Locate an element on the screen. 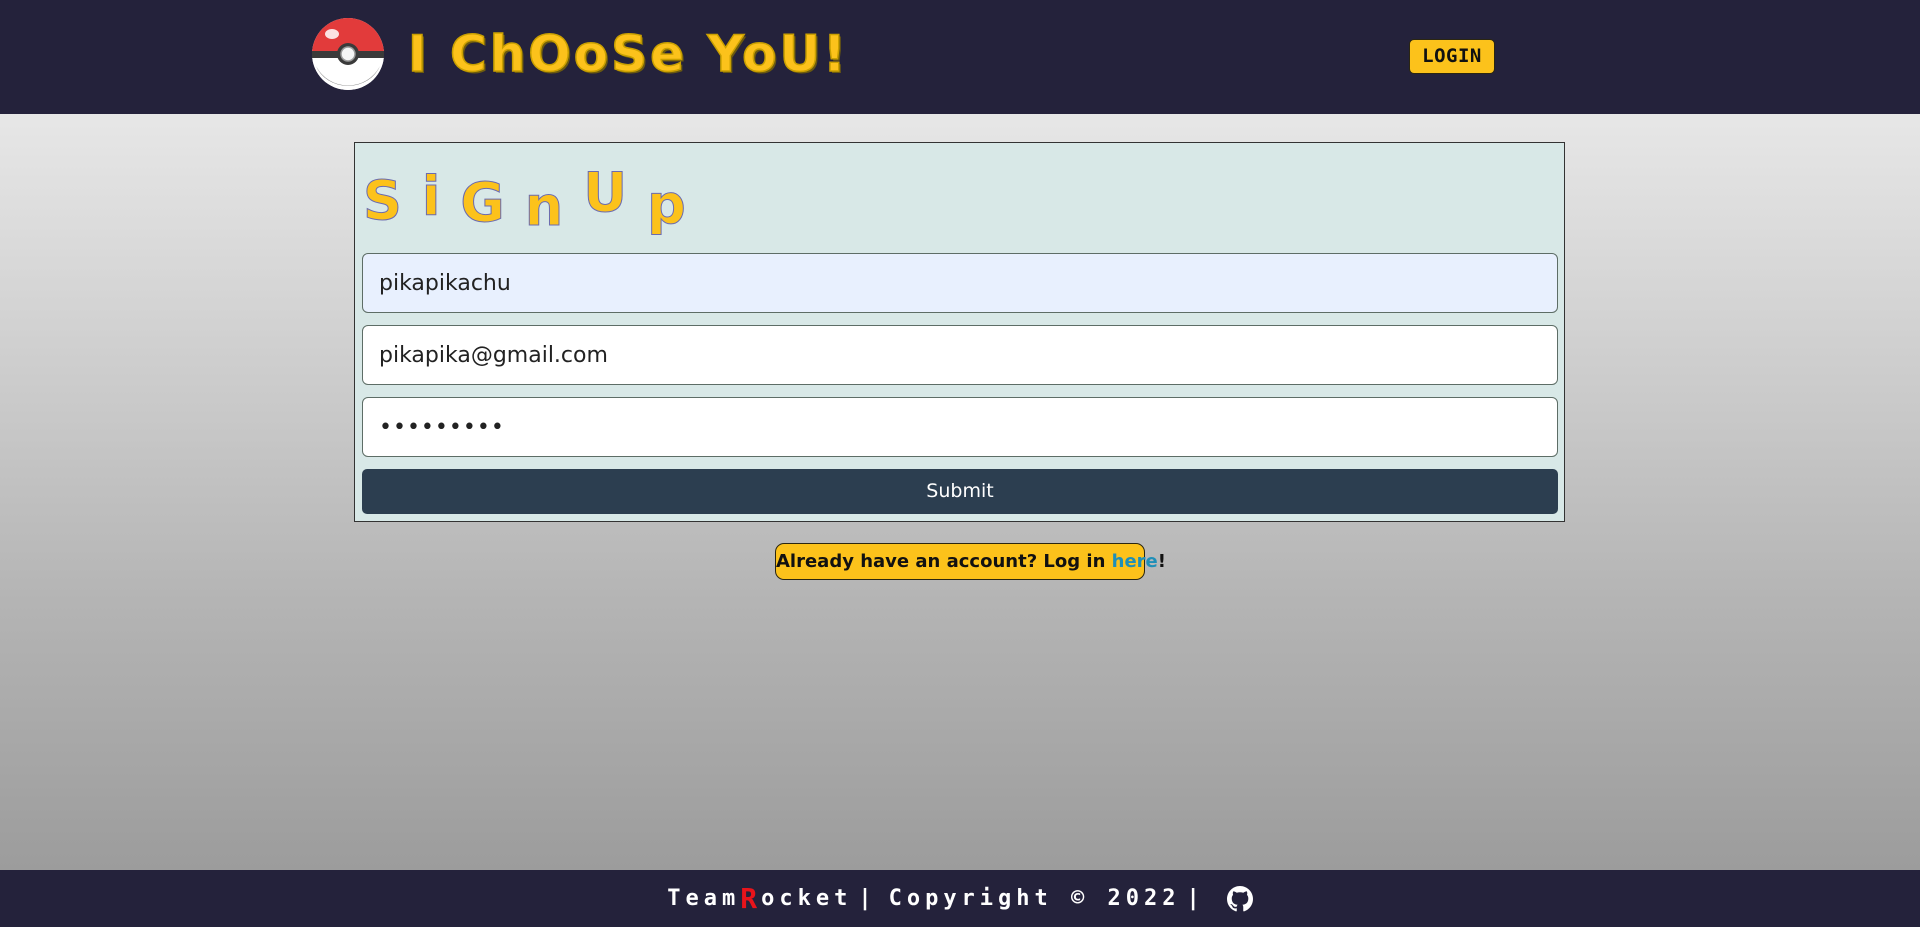 Image resolution: width=1920 pixels, height=927 pixels. brand: I ChOoSe YoU! is located at coordinates (579, 54).